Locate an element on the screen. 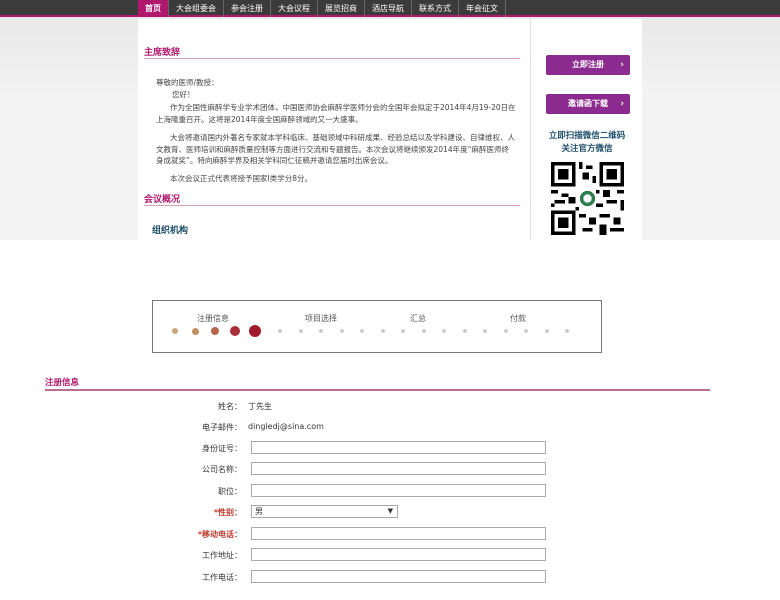  mobile-label: *移动电话： is located at coordinates (219, 534).